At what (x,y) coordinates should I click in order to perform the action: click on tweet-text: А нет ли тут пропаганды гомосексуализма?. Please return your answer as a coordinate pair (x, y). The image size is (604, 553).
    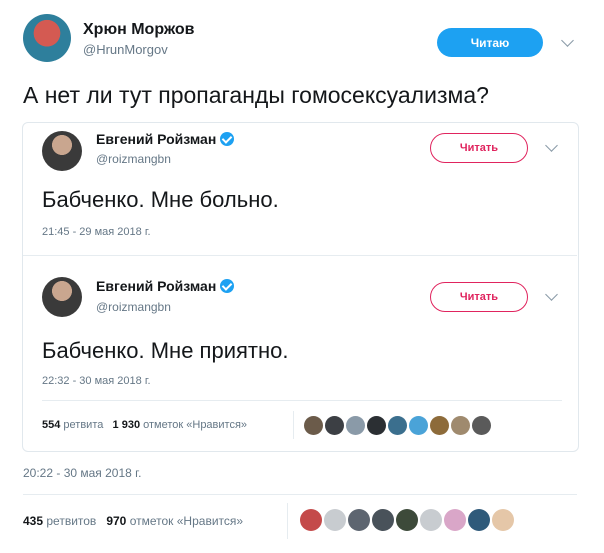
    Looking at the image, I should click on (256, 95).